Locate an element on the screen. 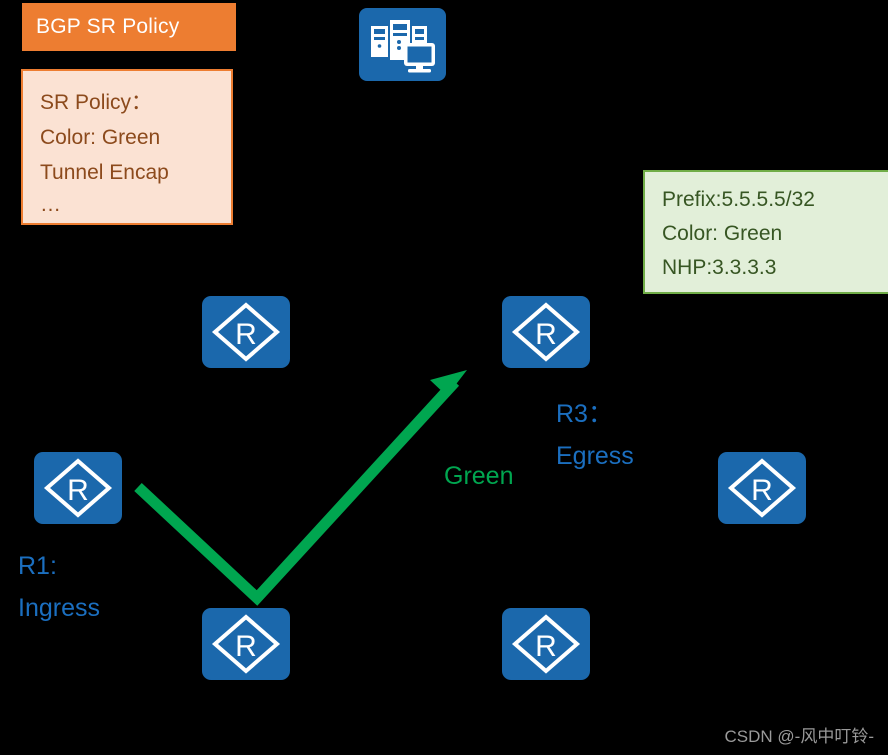 The width and height of the screenshot is (888, 755). router-node-top-right: R is located at coordinates (546, 332).